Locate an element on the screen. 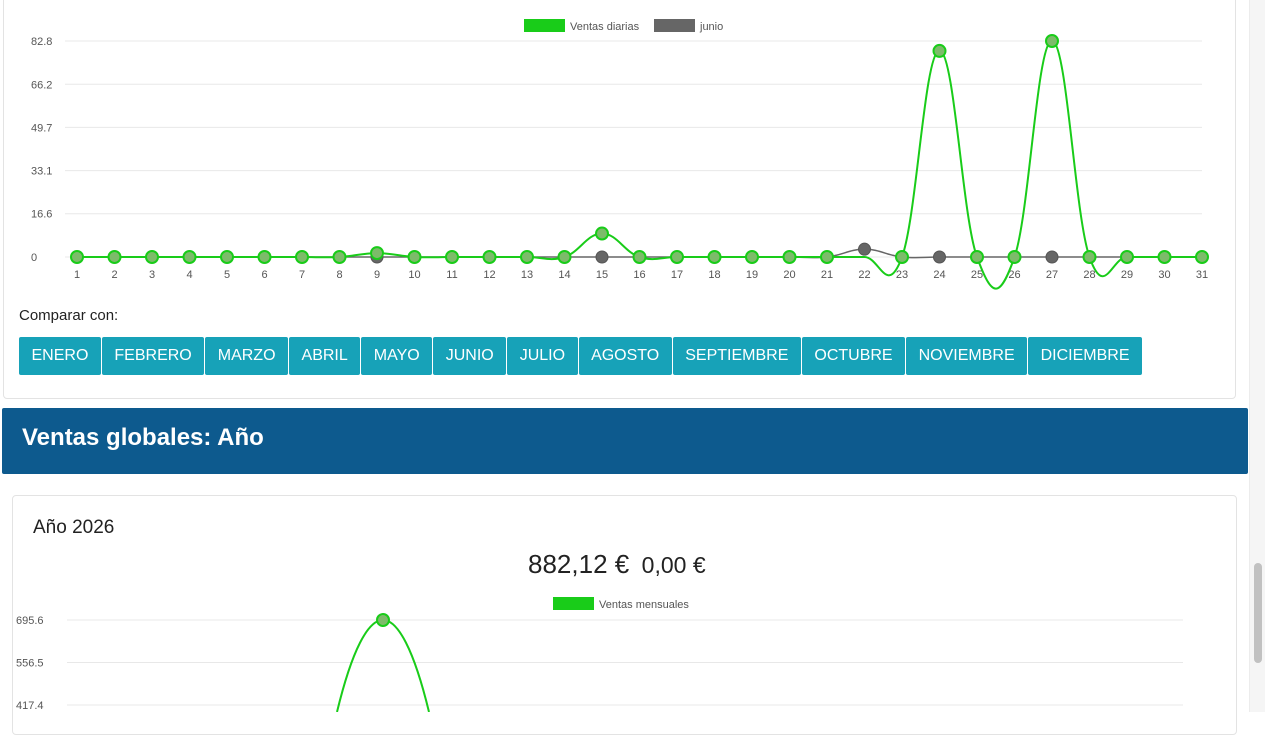 The width and height of the screenshot is (1265, 735). month-button-julio: JULIO is located at coordinates (542, 356).